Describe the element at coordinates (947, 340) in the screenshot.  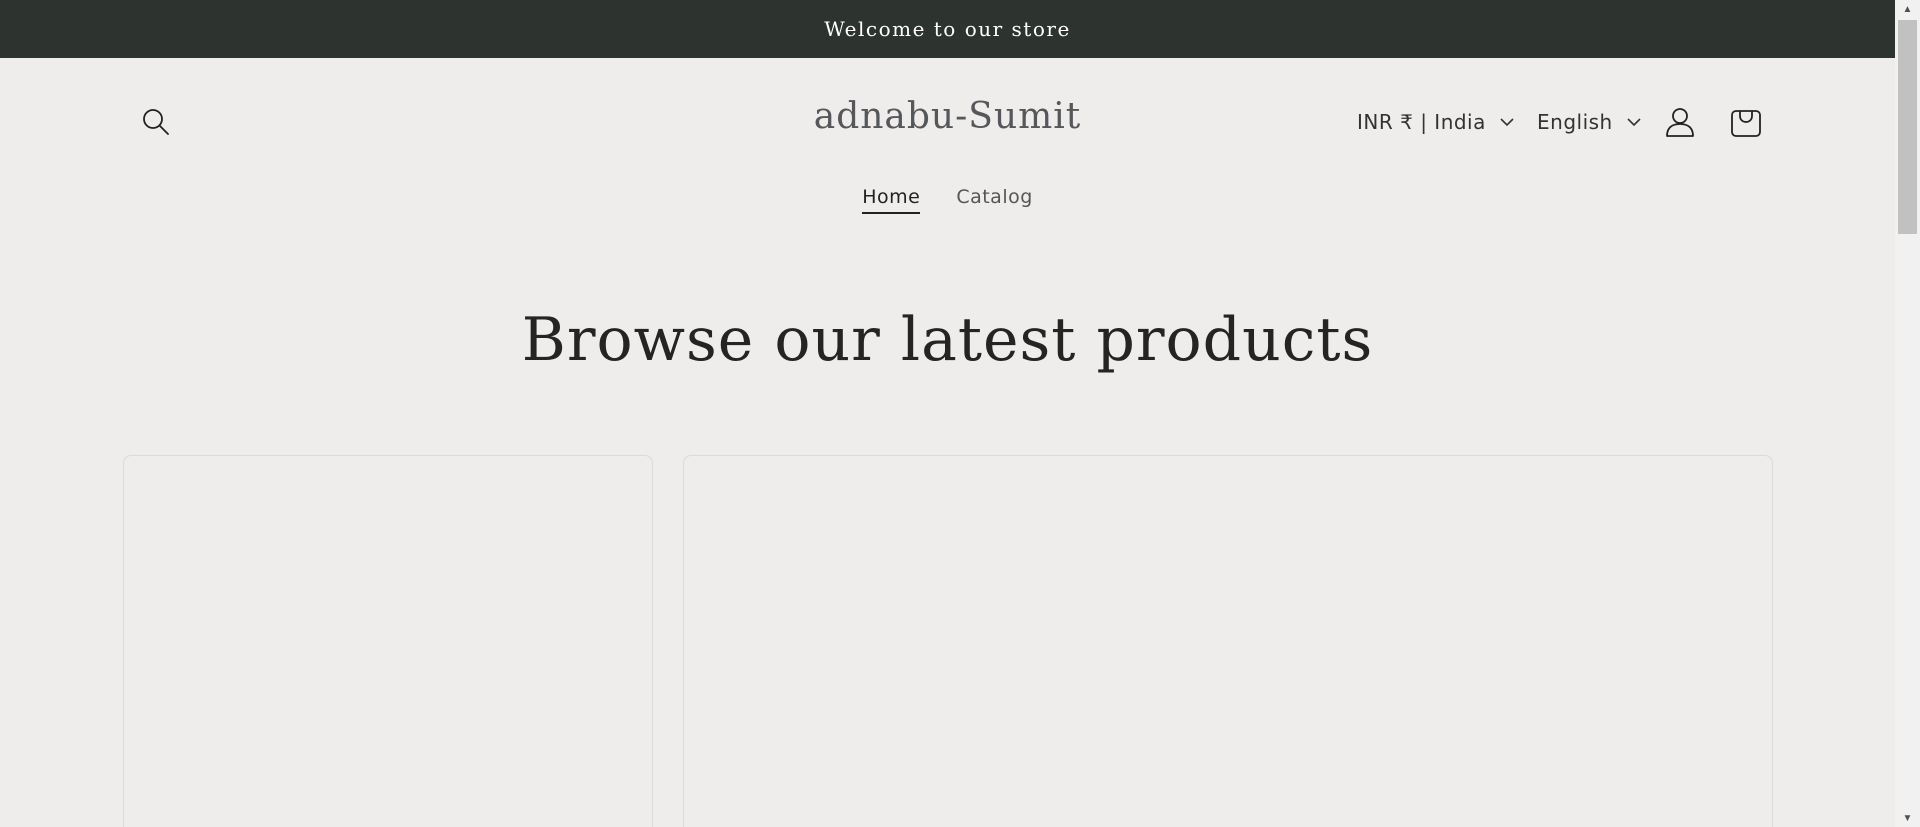
I see `section-title: Browse our latest products` at that location.